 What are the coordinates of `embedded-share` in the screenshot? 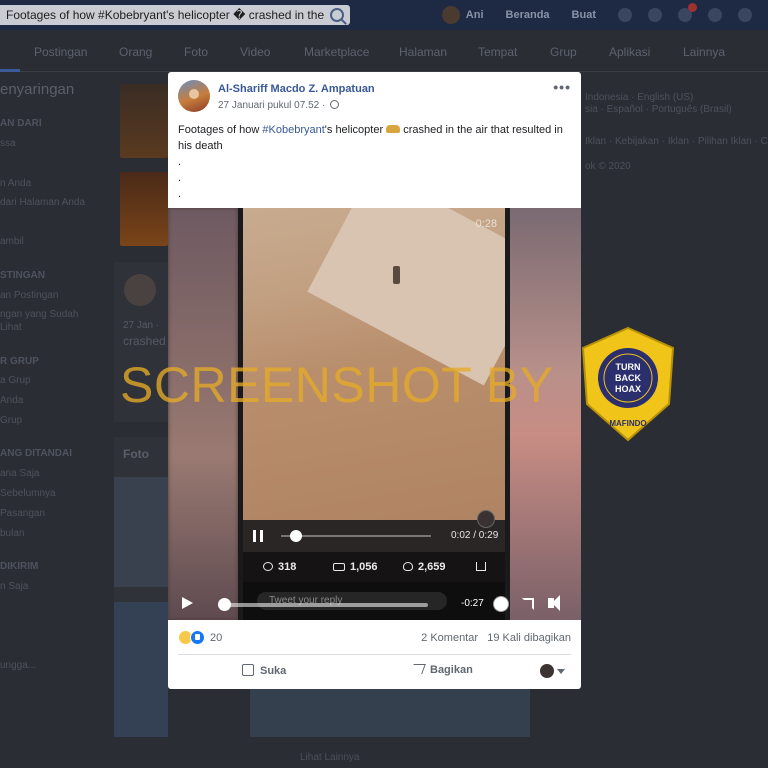 It's located at (481, 567).